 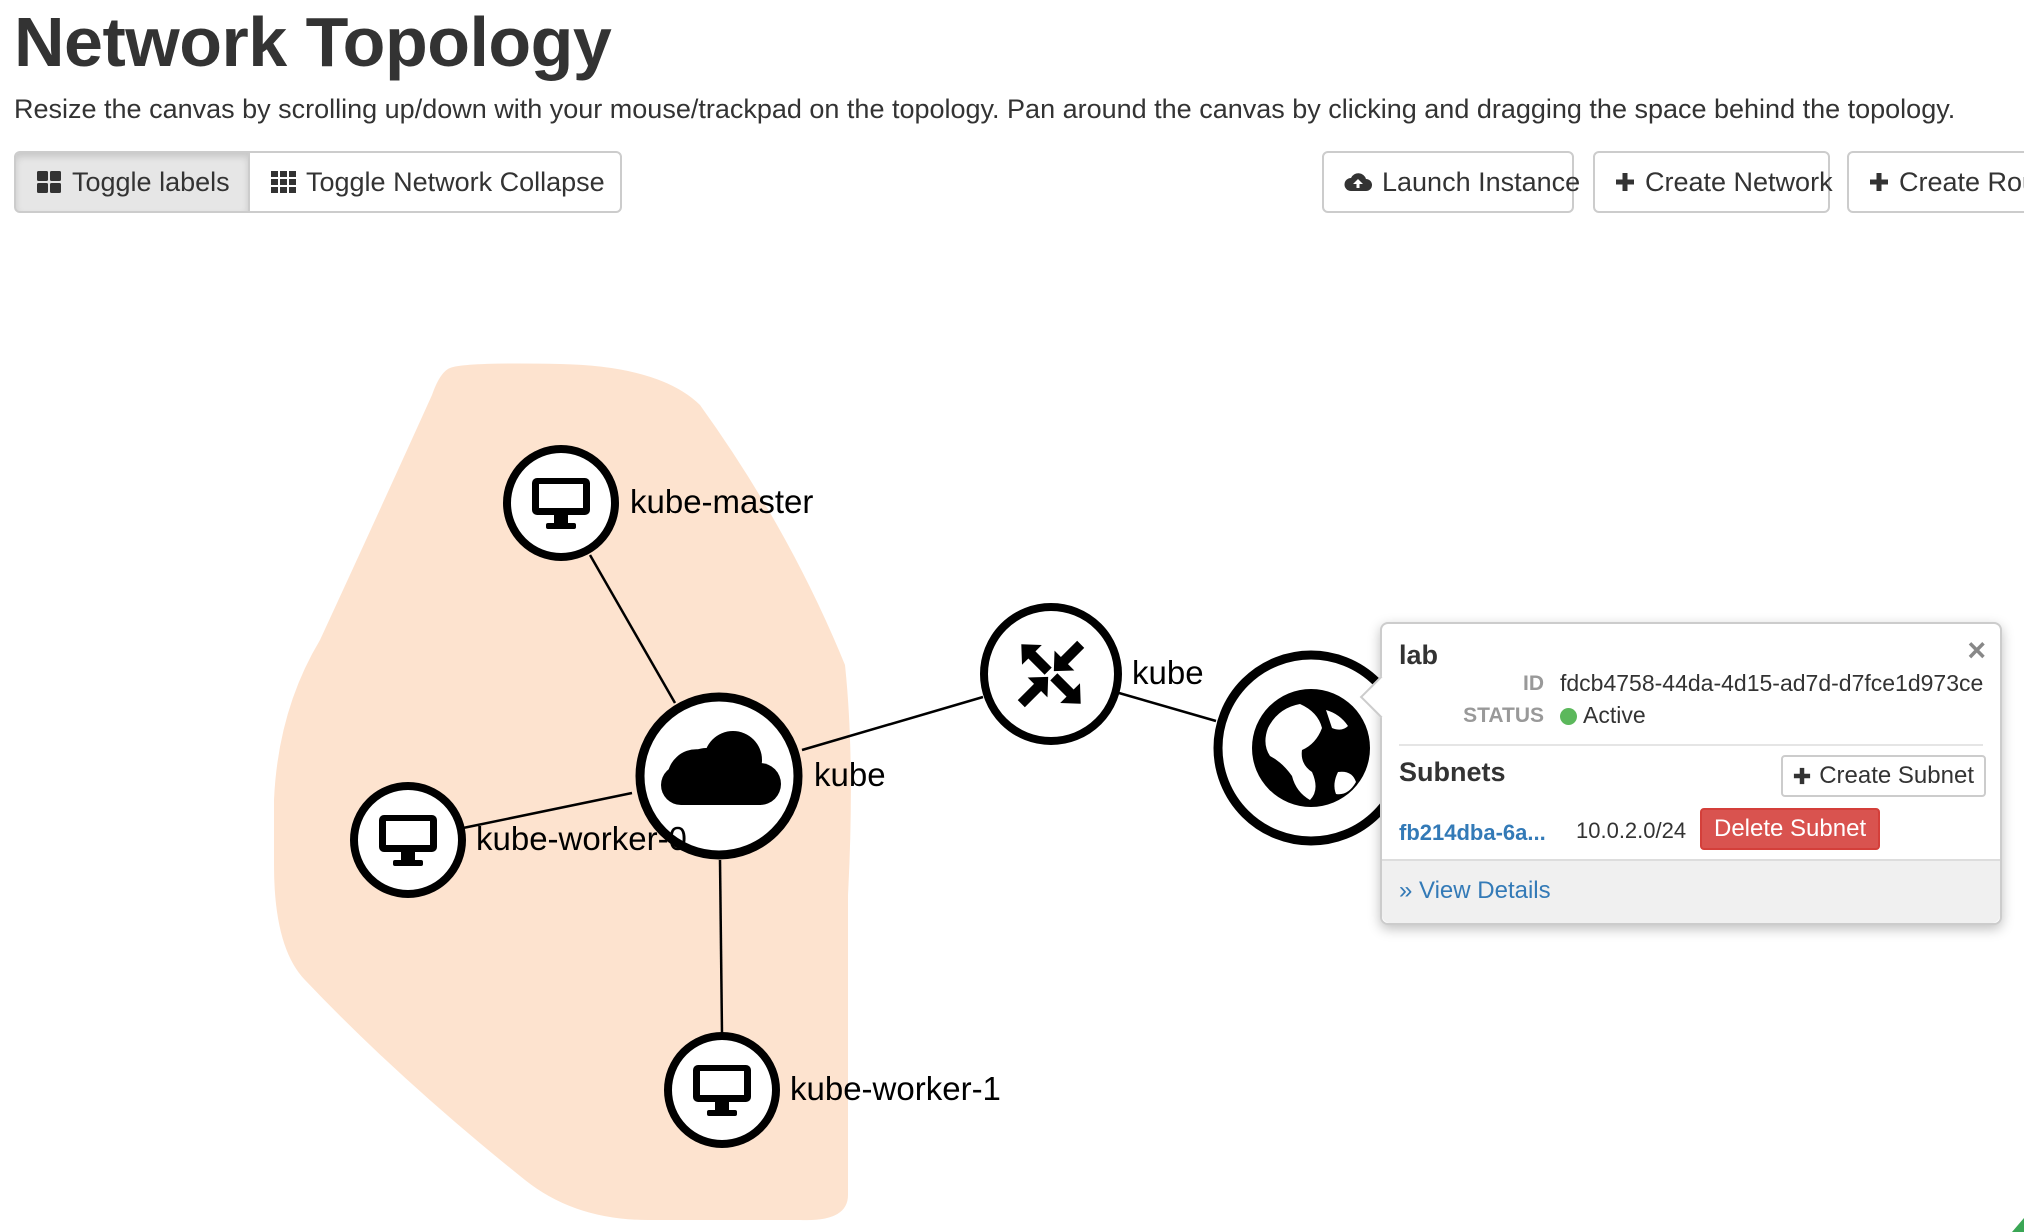 What do you see at coordinates (1533, 683) in the screenshot?
I see `popup-id-label: ID` at bounding box center [1533, 683].